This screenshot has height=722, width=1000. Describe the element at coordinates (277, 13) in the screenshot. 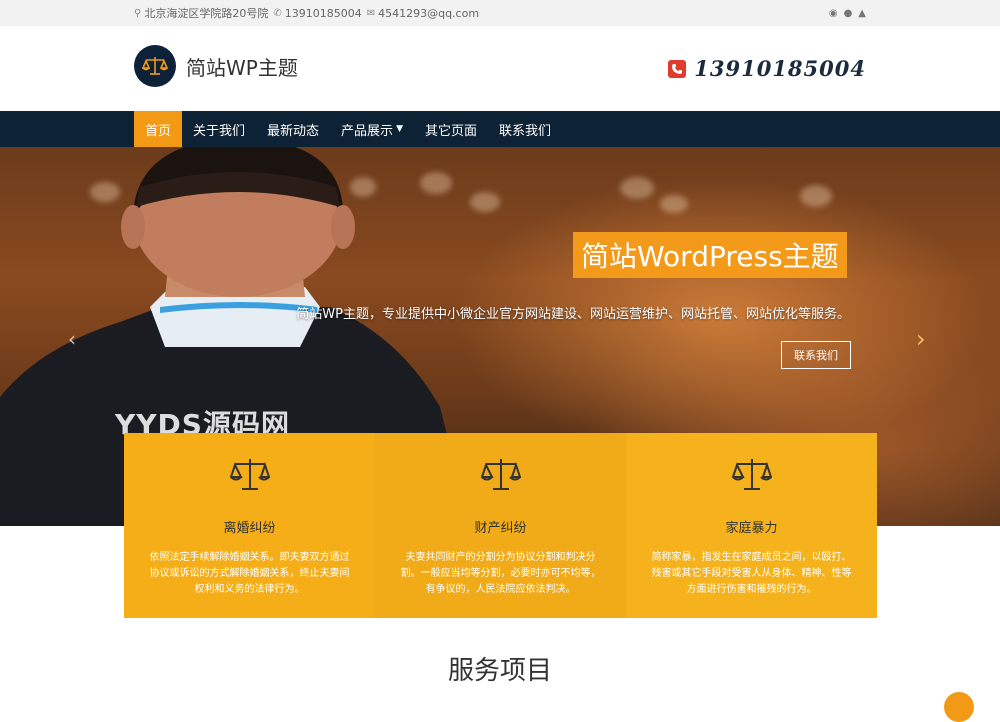

I see `phone-icon: ✆` at that location.